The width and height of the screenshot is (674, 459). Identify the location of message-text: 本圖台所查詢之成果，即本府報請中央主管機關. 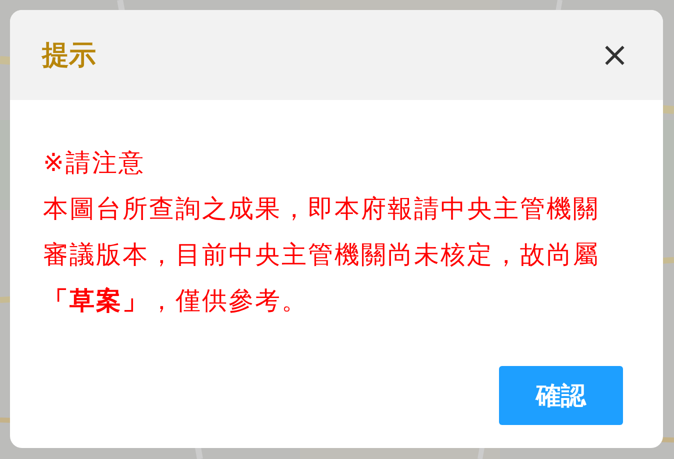
(321, 209).